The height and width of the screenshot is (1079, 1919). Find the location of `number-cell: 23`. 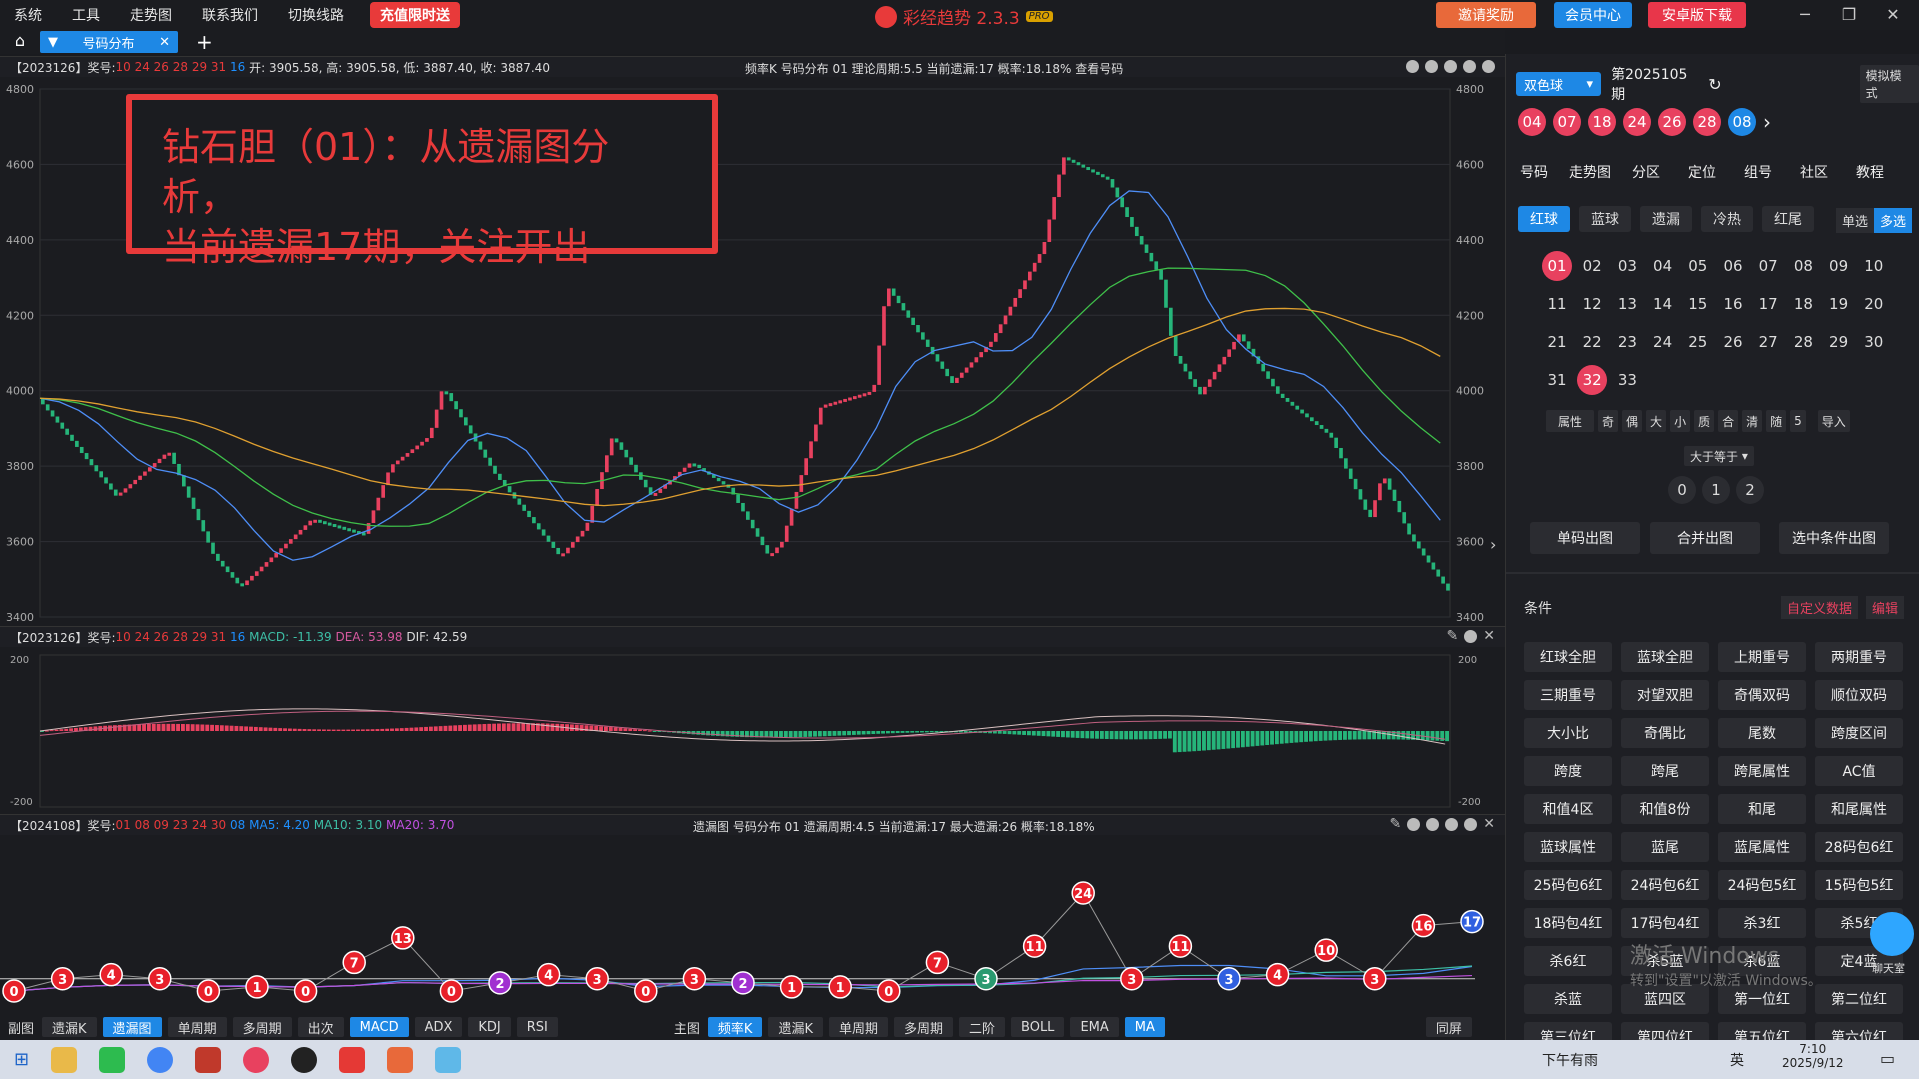

number-cell: 23 is located at coordinates (1627, 342).